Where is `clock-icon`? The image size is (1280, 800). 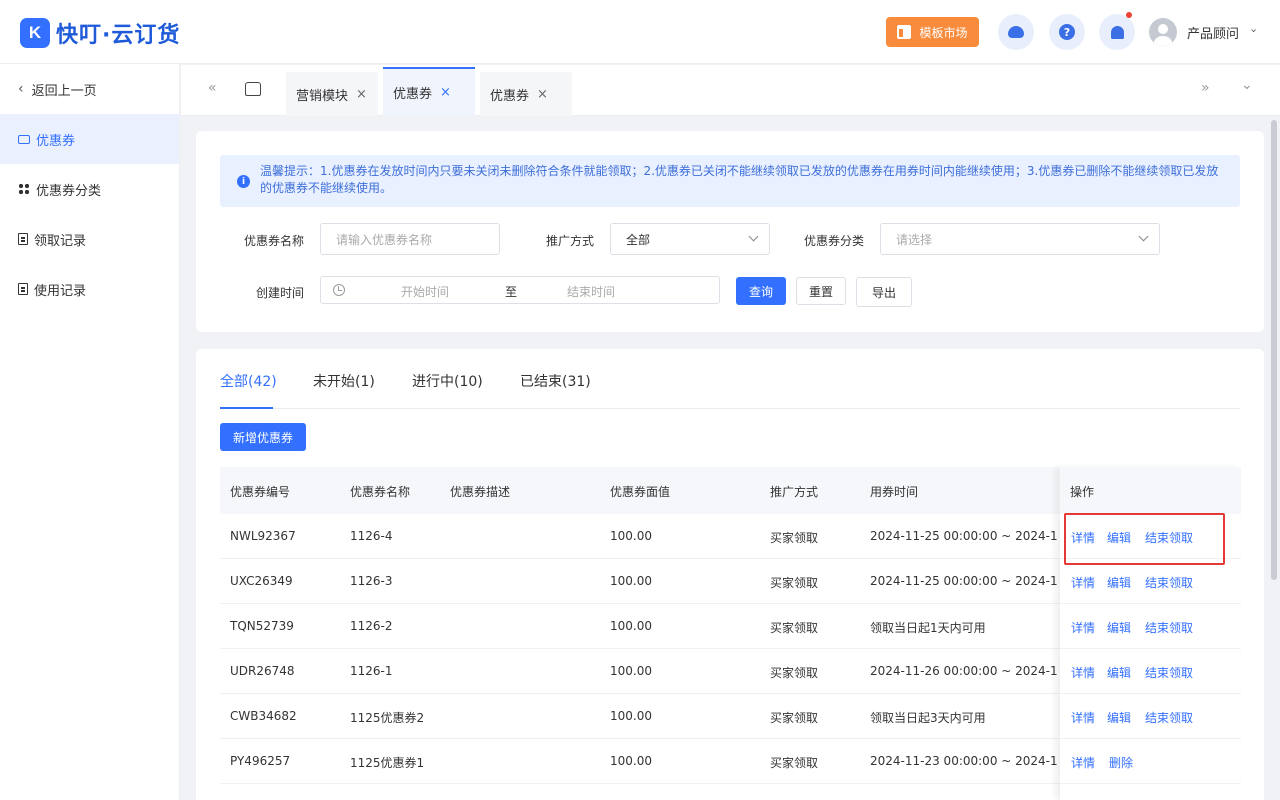 clock-icon is located at coordinates (339, 290).